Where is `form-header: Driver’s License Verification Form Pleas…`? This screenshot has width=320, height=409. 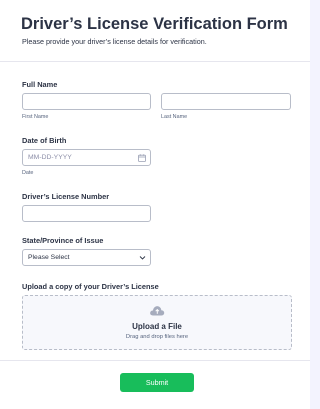 form-header: Driver’s License Verification Form Pleas… is located at coordinates (155, 31).